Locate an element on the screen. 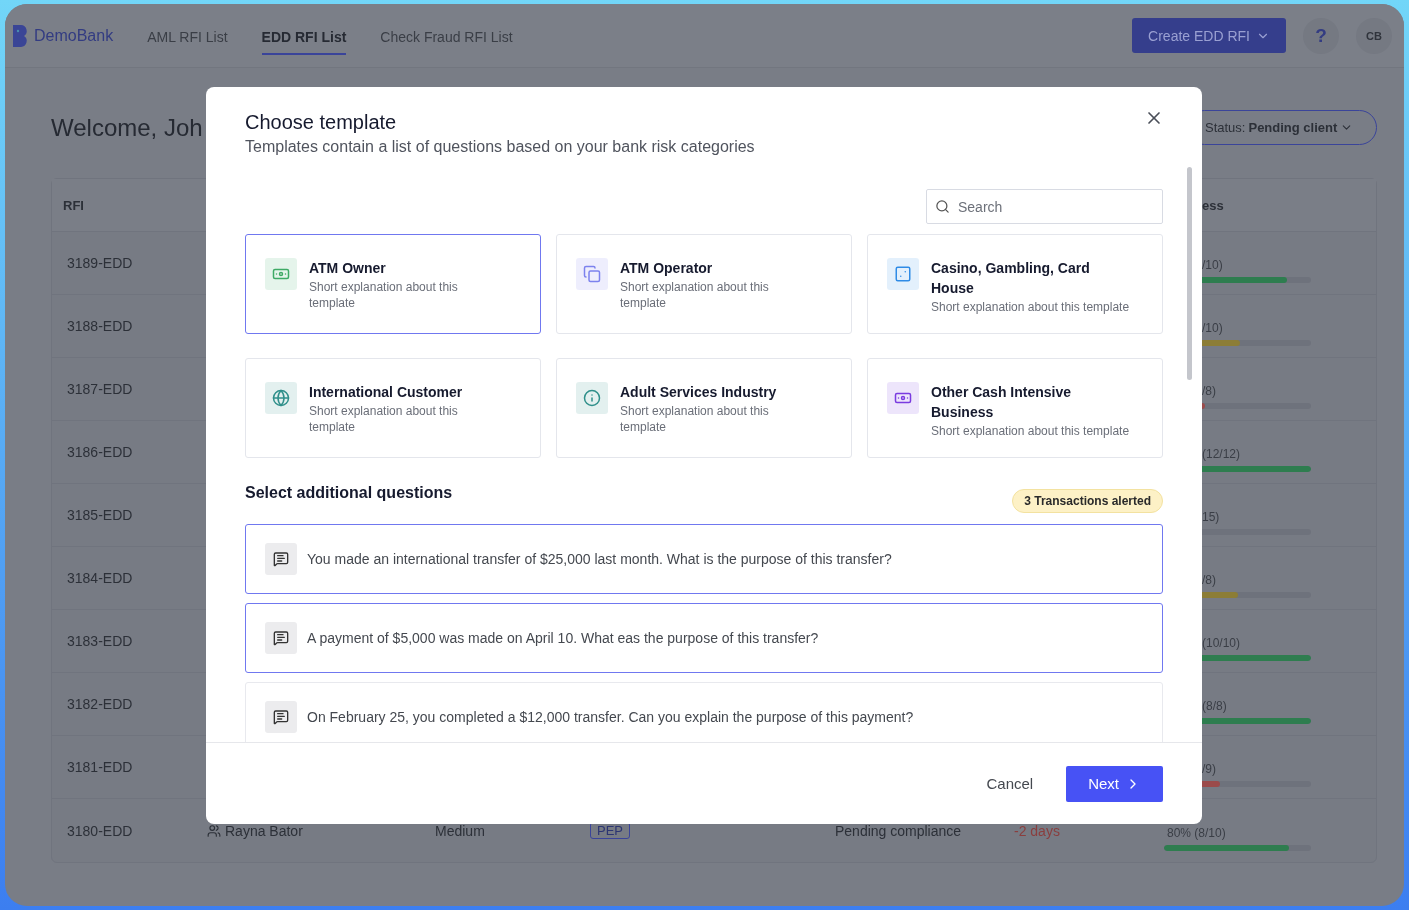 The height and width of the screenshot is (910, 1409). table-cell: 3188-EDD is located at coordinates (127, 326).